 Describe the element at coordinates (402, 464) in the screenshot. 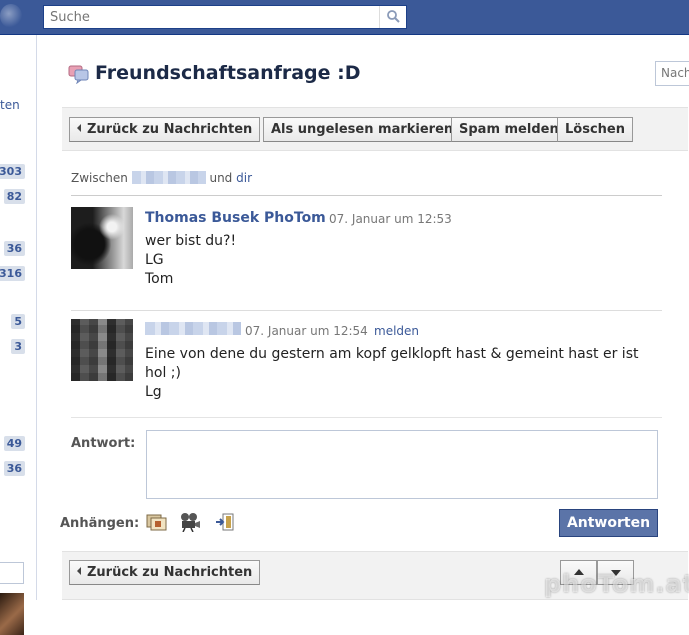

I see `reply-textarea` at that location.